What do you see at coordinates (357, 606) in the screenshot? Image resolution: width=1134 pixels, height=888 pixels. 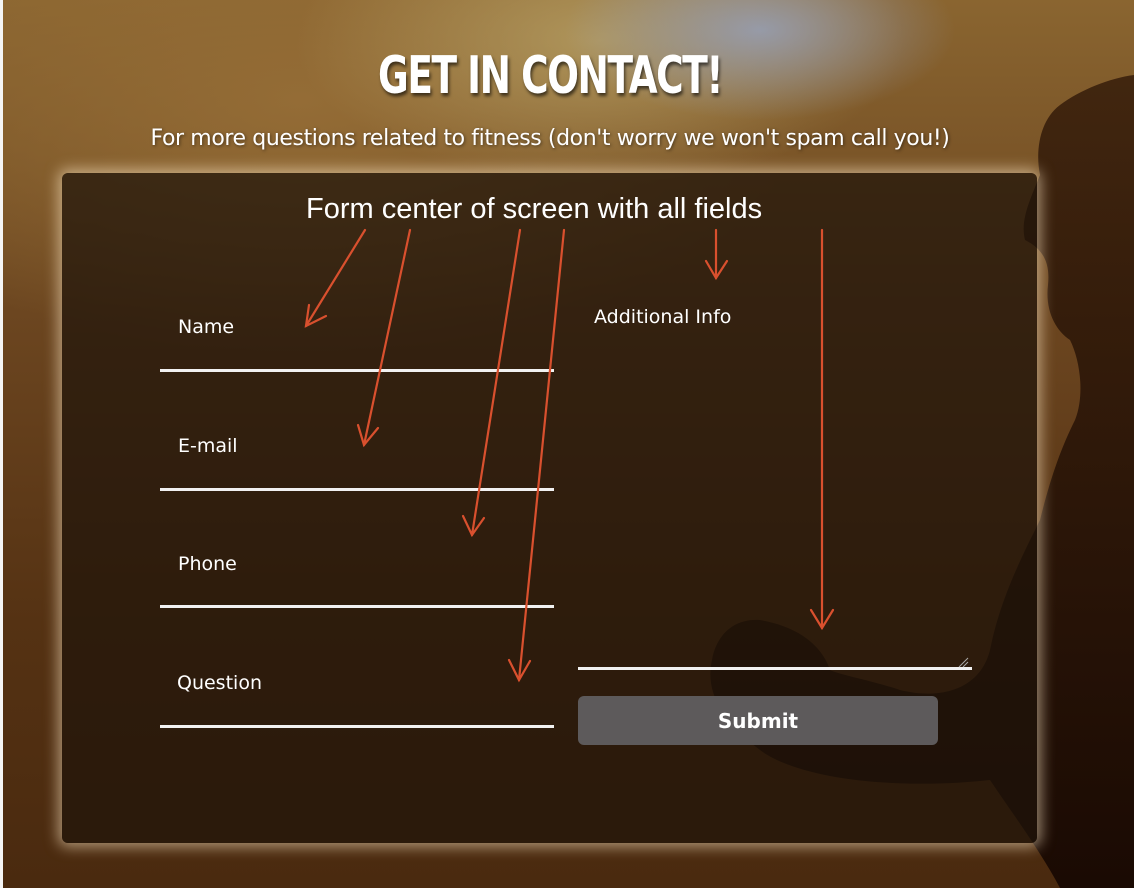 I see `phone-input` at bounding box center [357, 606].